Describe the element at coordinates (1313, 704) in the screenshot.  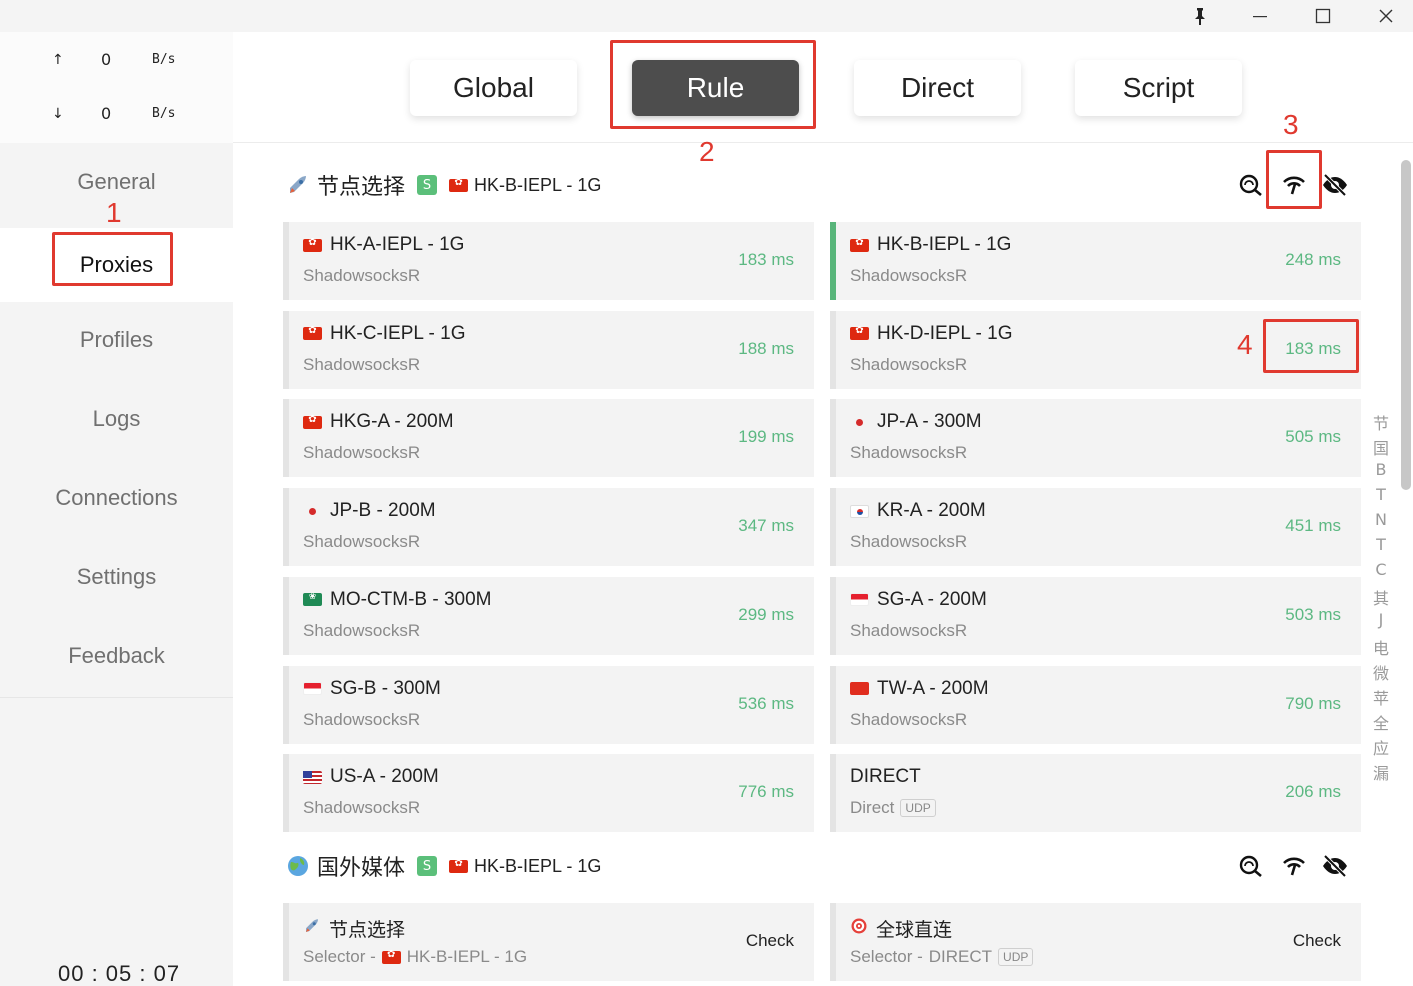
I see `proxy-delay: 790 ms` at that location.